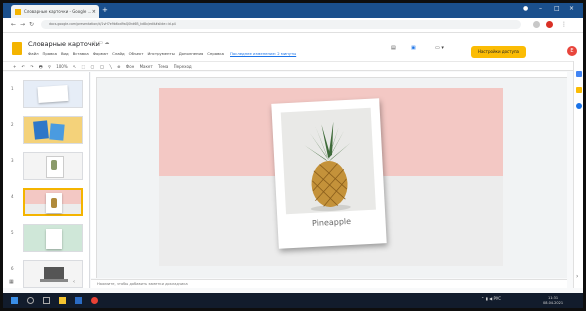 The height and width of the screenshot is (311, 586). Describe the element at coordinates (163, 66) in the screenshot. I see `theme-button: Тема` at that location.